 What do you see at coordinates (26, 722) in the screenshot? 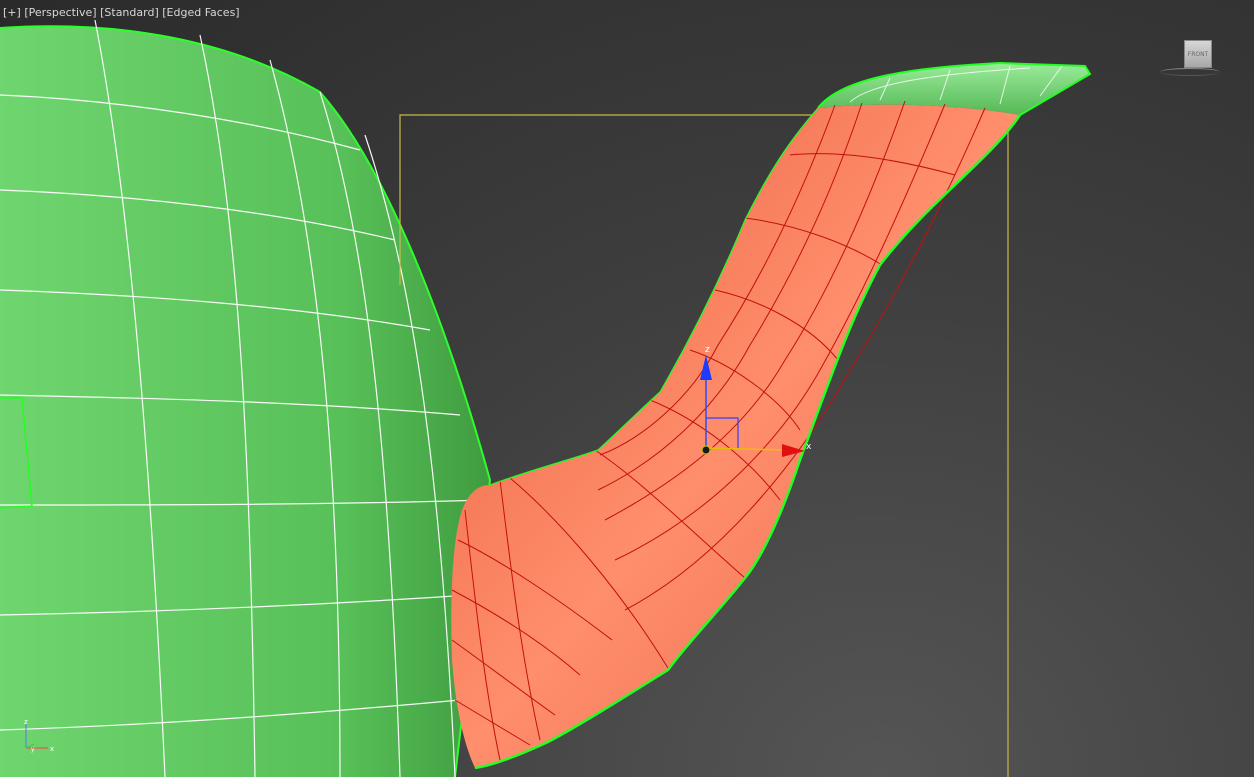
I see `tripod-z-label: z` at bounding box center [26, 722].